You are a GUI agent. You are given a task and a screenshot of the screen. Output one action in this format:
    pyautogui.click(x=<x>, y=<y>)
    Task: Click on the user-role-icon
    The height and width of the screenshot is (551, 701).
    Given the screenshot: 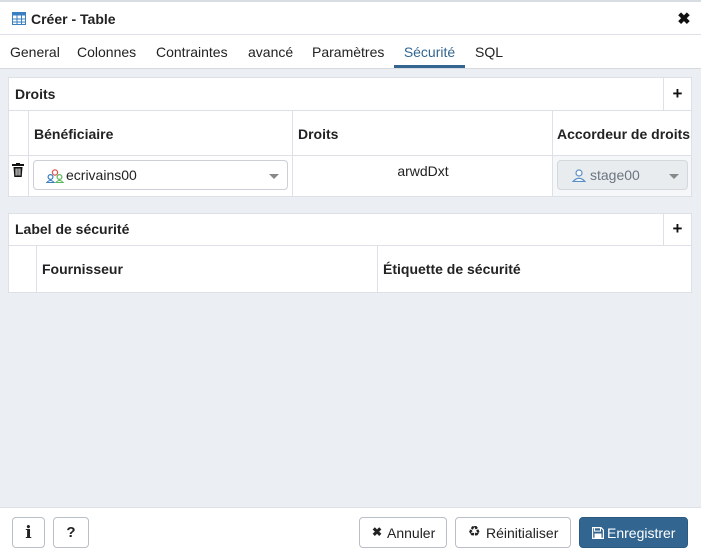 What is the action you would take?
    pyautogui.click(x=579, y=175)
    